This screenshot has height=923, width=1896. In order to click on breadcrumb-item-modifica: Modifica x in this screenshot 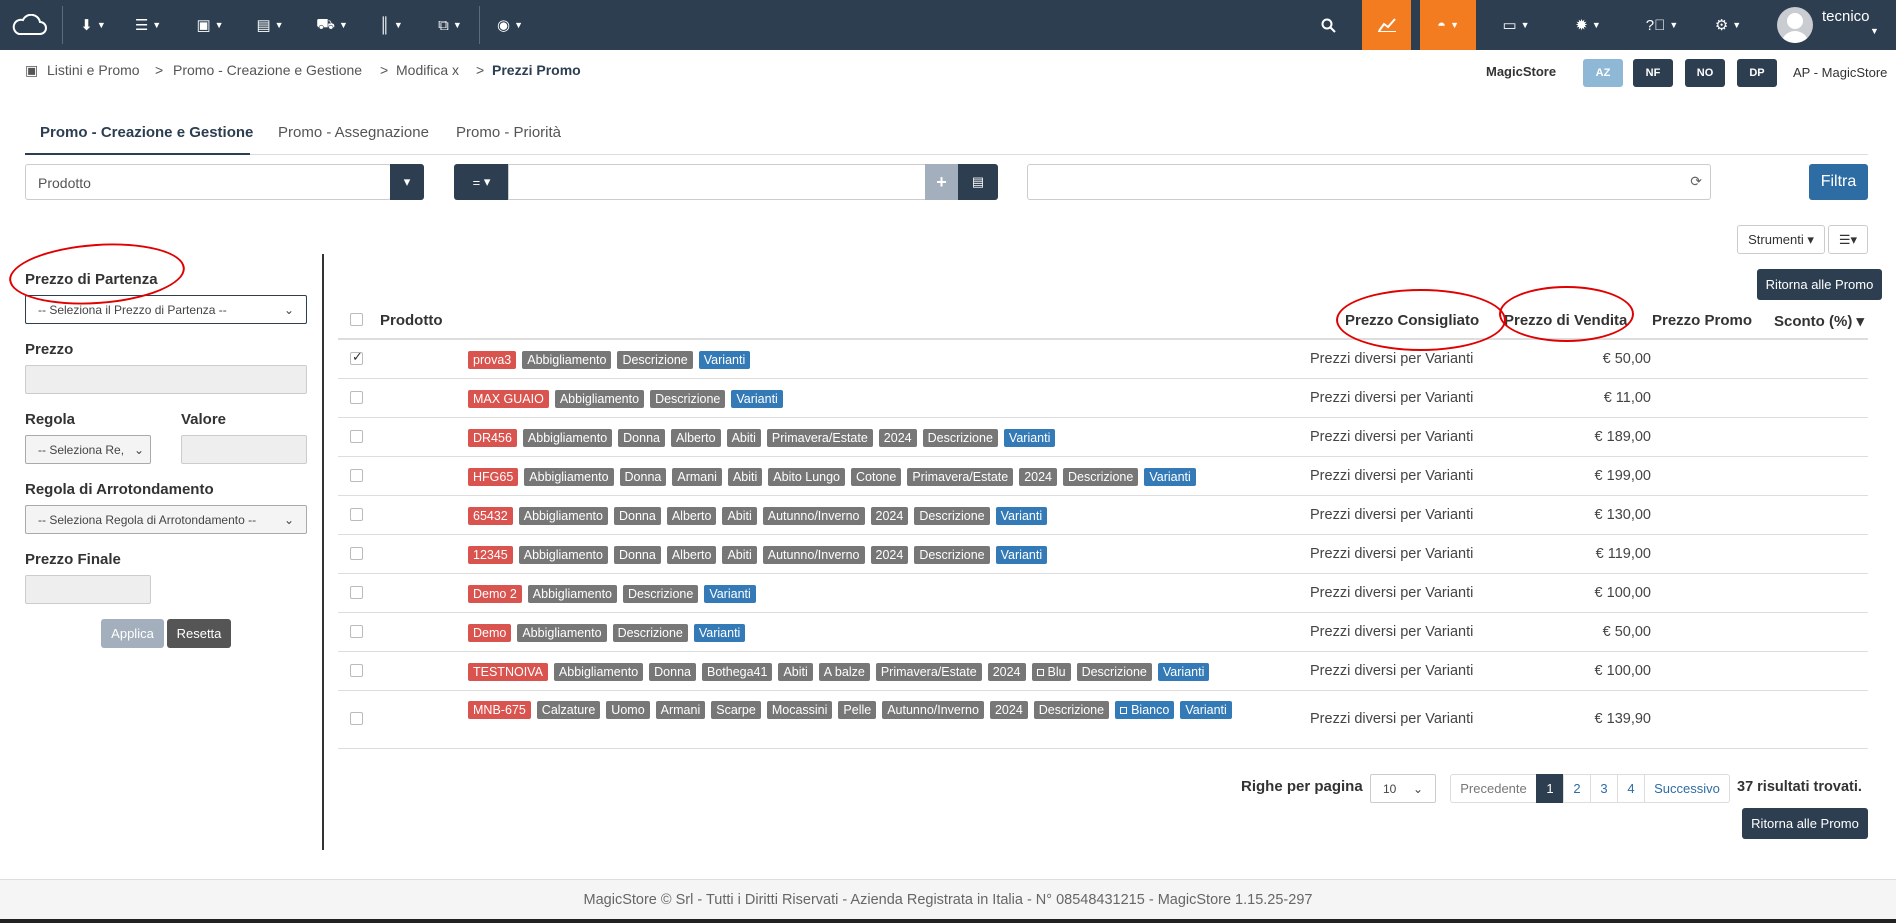, I will do `click(427, 70)`.